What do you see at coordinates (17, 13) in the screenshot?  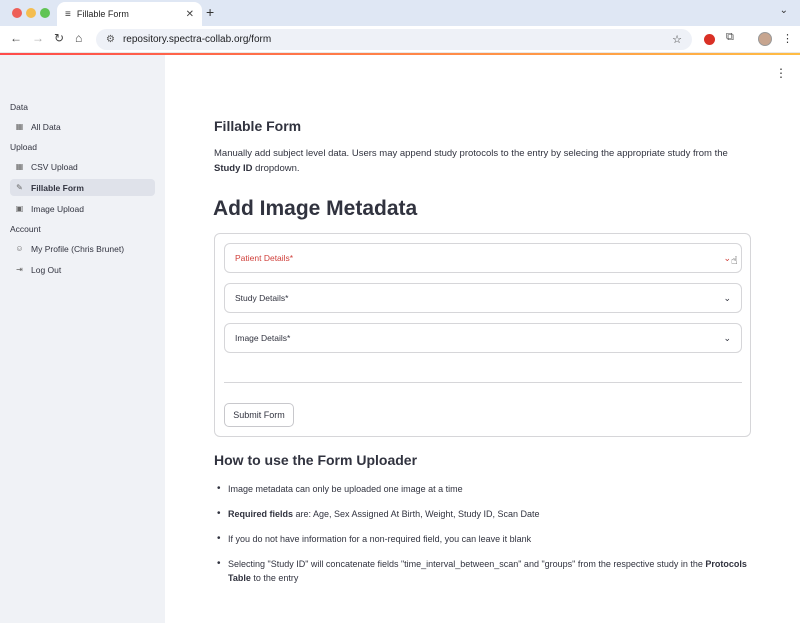 I see `close-window-button` at bounding box center [17, 13].